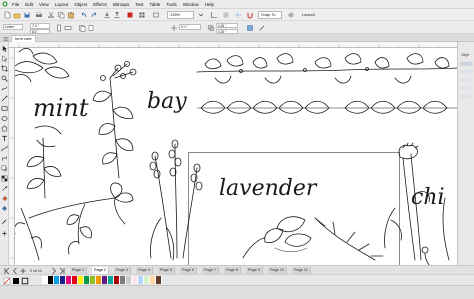 This screenshot has width=474, height=299. Describe the element at coordinates (68, 27) in the screenshot. I see `landscape-icon` at that location.